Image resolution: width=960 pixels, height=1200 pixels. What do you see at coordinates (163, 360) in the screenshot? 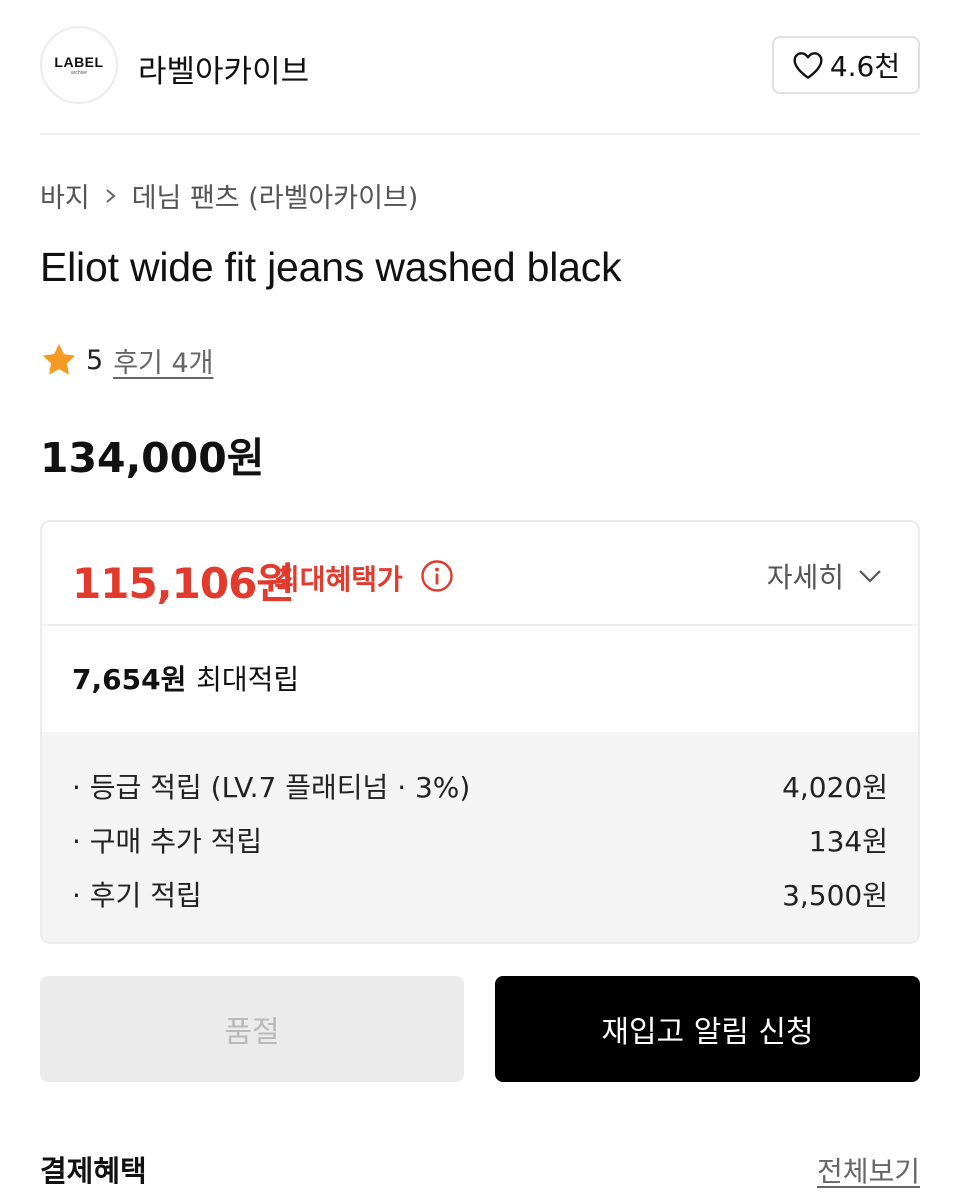
I see `review-link: 후기 4개` at bounding box center [163, 360].